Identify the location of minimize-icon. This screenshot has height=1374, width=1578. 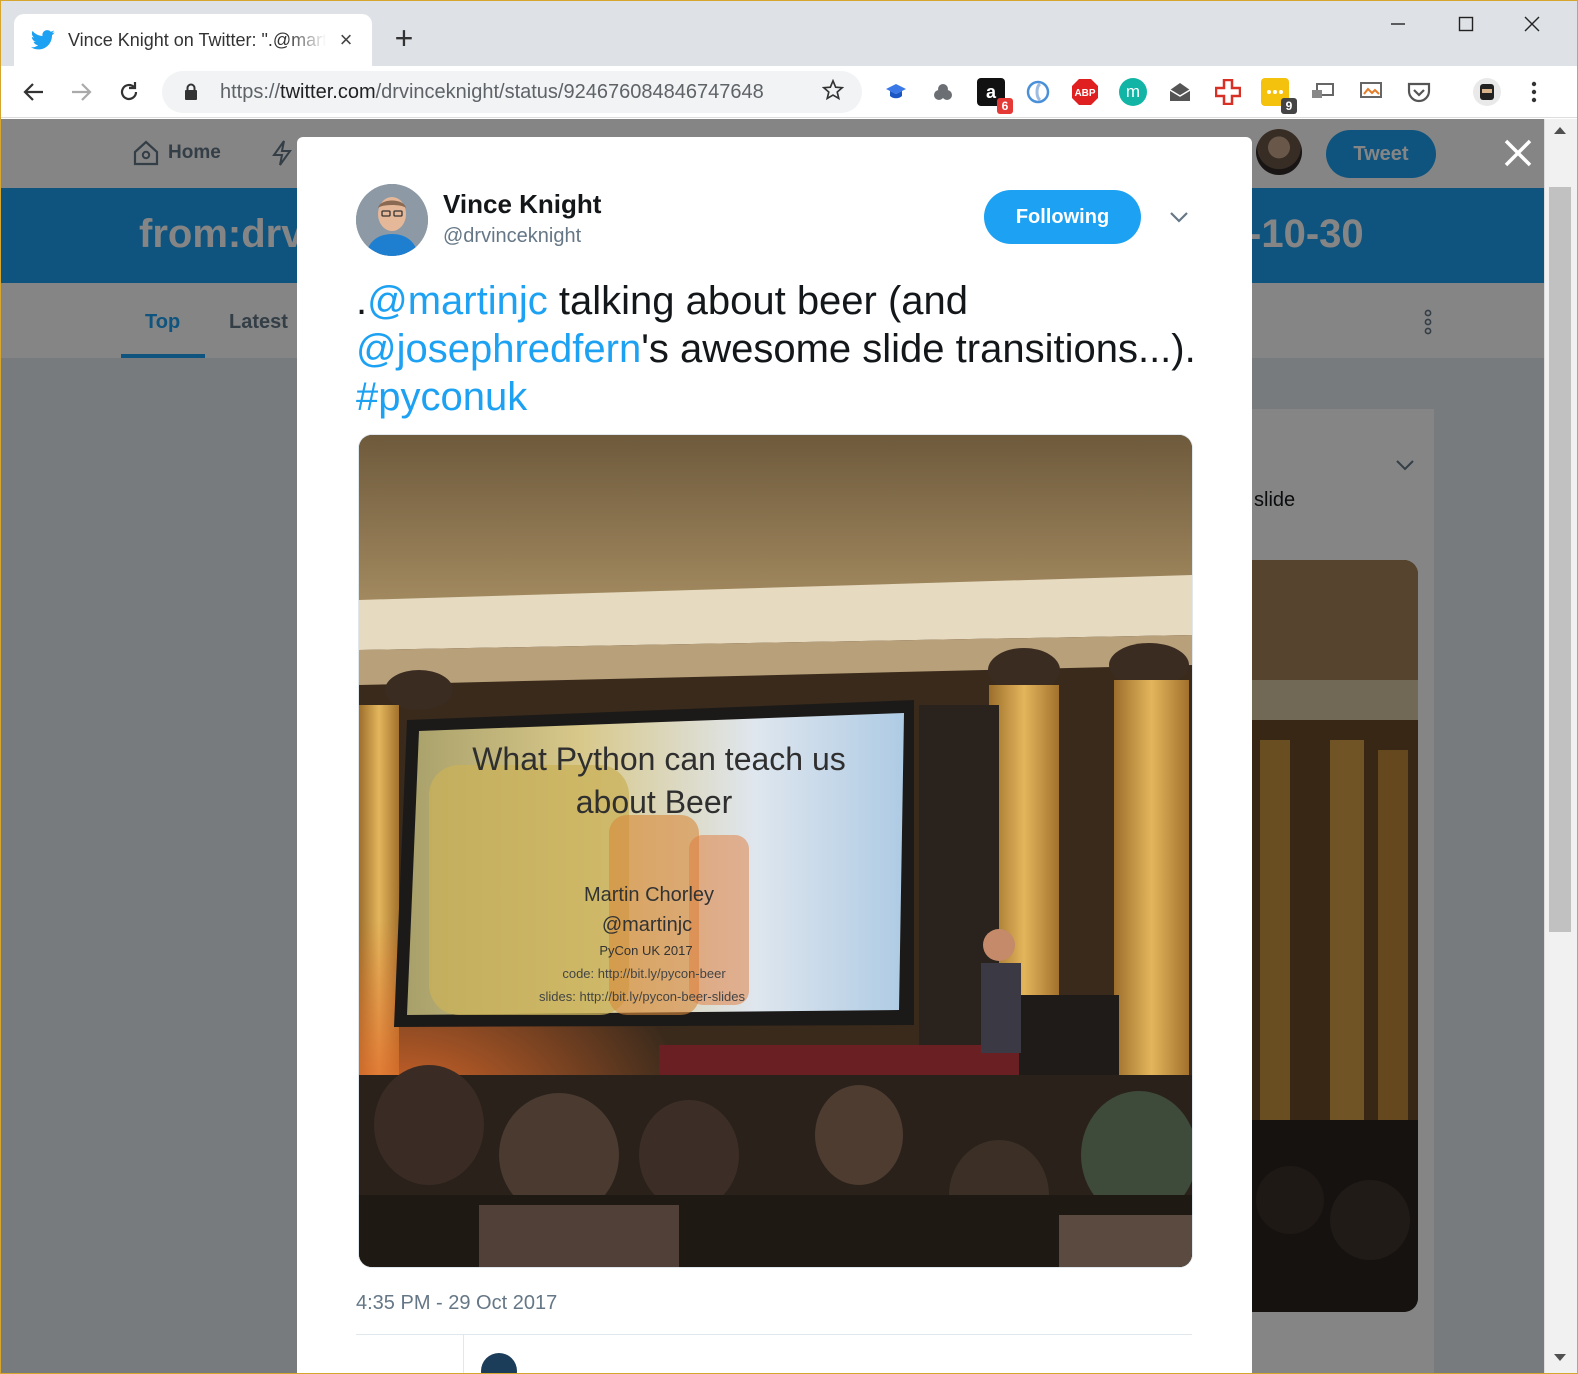
(1398, 24).